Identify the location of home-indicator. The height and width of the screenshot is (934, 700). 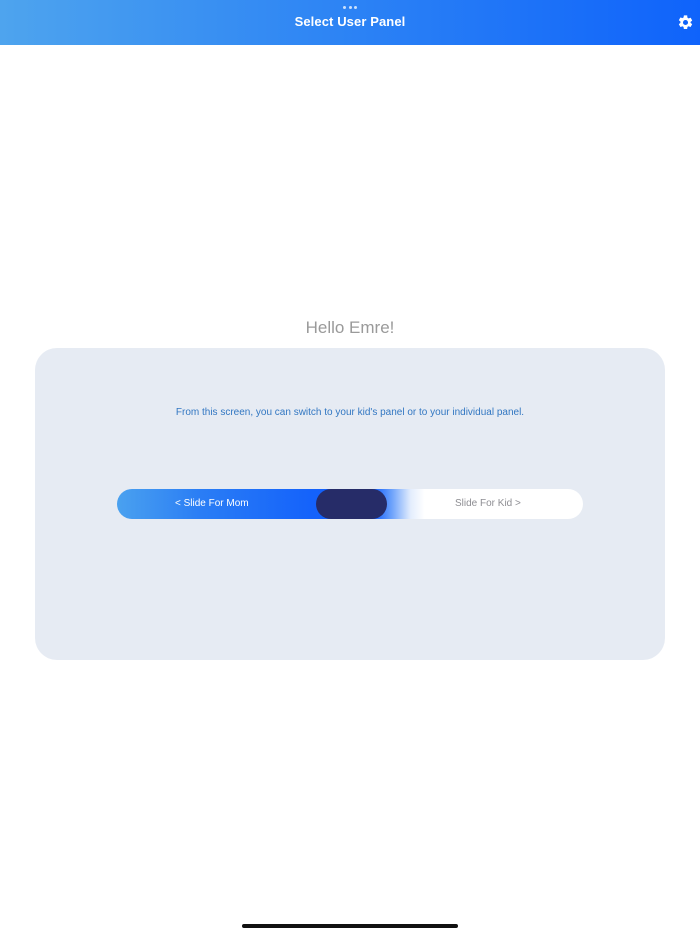
(350, 926).